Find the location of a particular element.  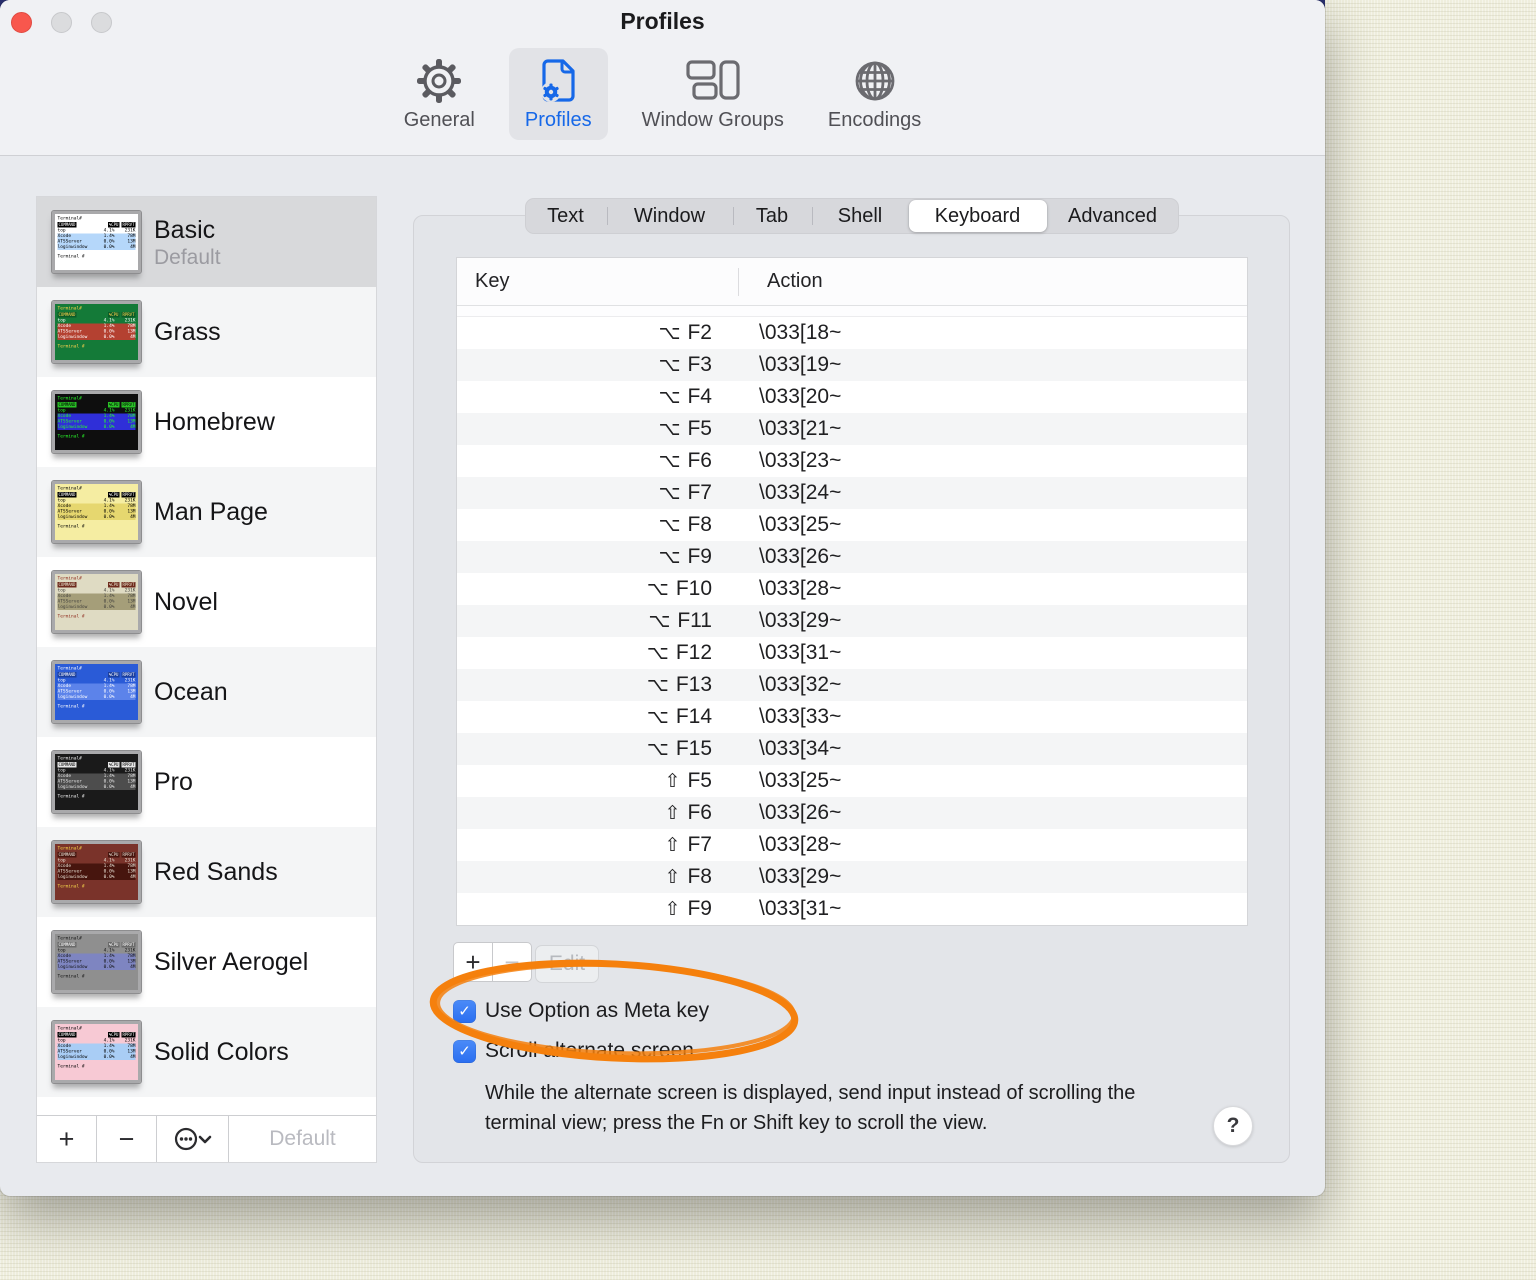

tab-window: Window is located at coordinates (669, 216).